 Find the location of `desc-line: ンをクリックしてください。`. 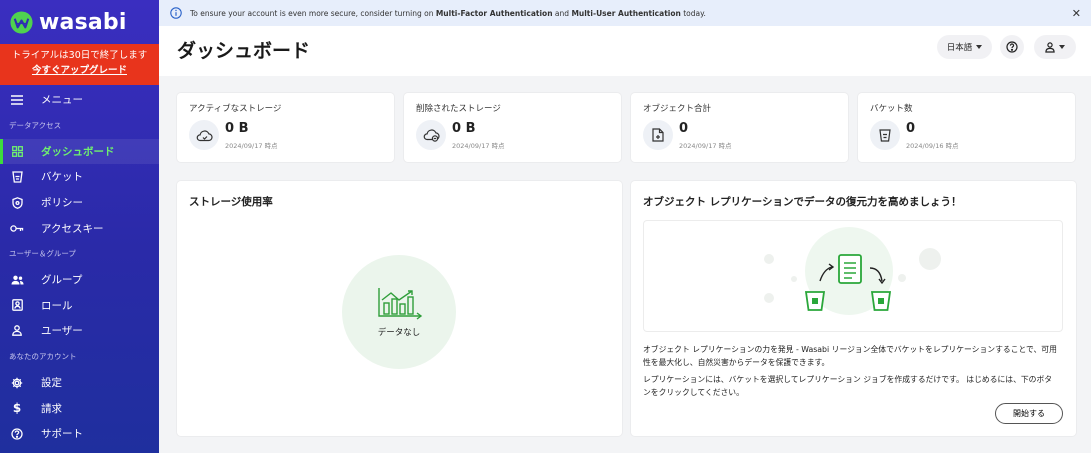

desc-line: ンをクリックしてください。 is located at coordinates (693, 392).